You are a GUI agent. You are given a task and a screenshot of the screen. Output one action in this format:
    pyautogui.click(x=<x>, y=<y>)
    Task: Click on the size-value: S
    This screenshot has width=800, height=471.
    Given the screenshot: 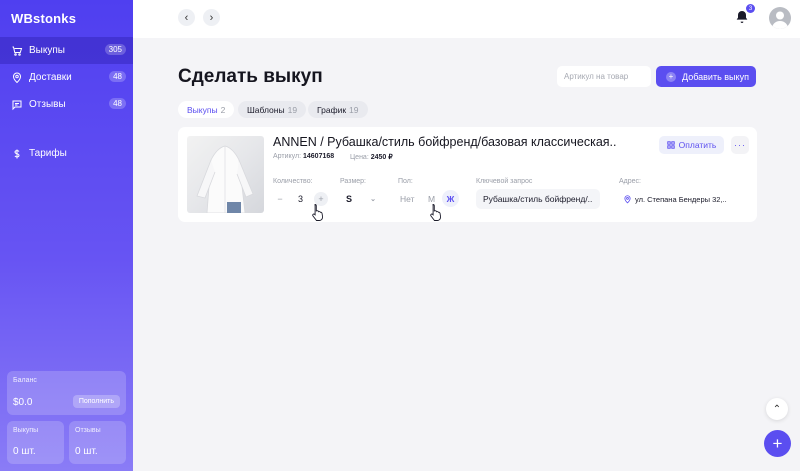 What is the action you would take?
    pyautogui.click(x=349, y=199)
    